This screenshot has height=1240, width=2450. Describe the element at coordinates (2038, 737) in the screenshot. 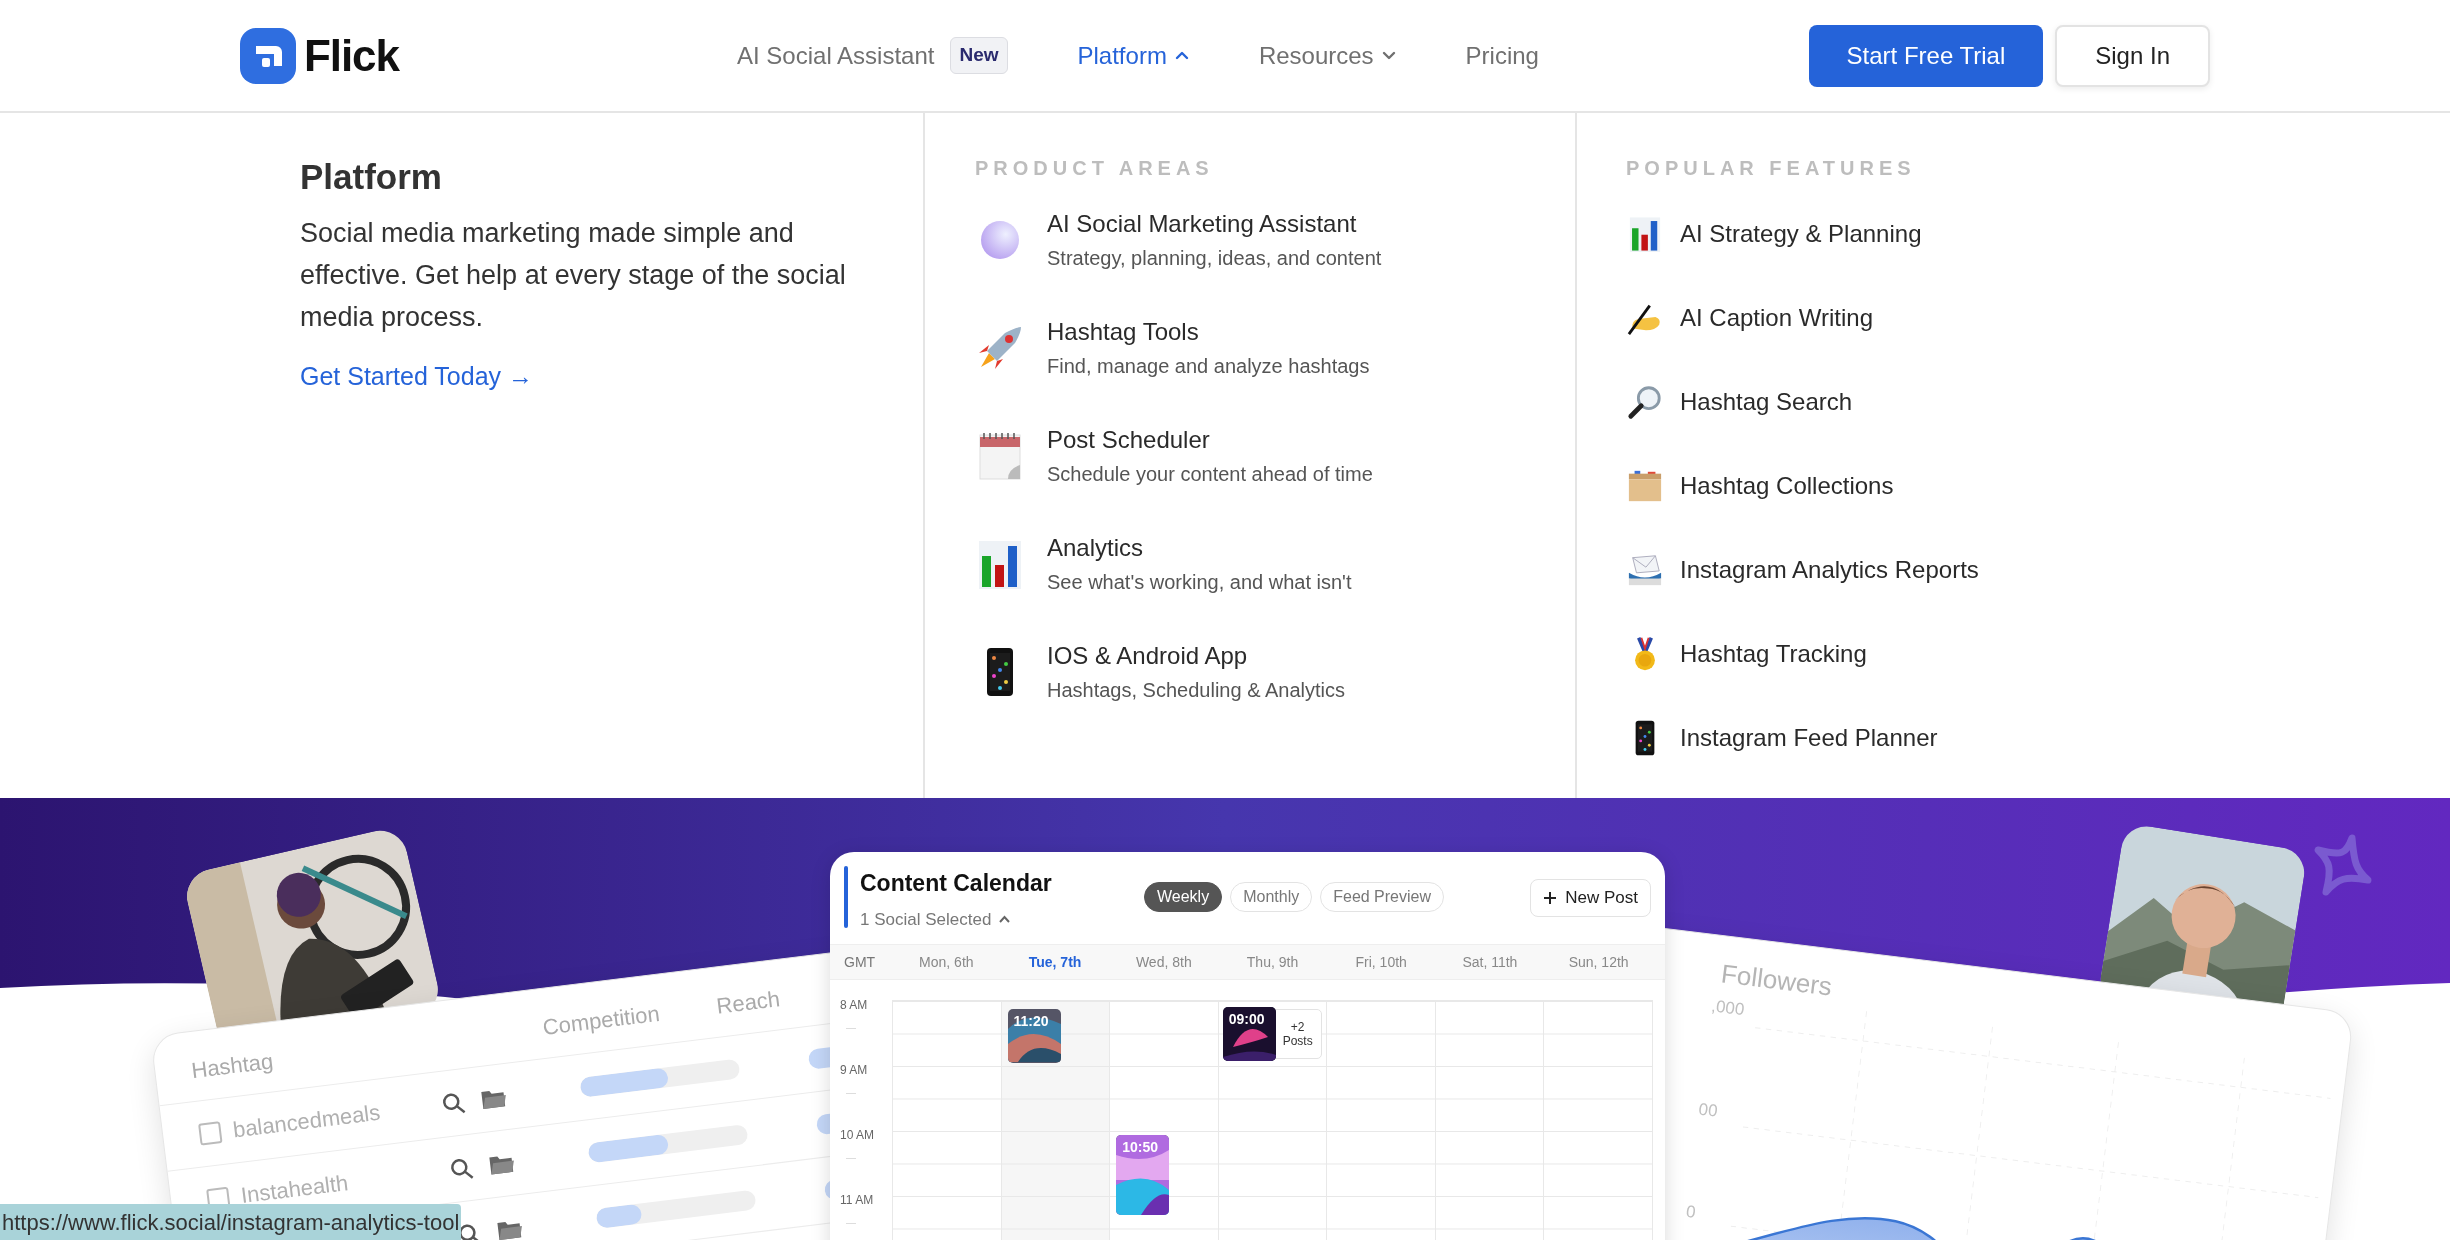

I see `feature-link: Instagram Feed Planner` at that location.